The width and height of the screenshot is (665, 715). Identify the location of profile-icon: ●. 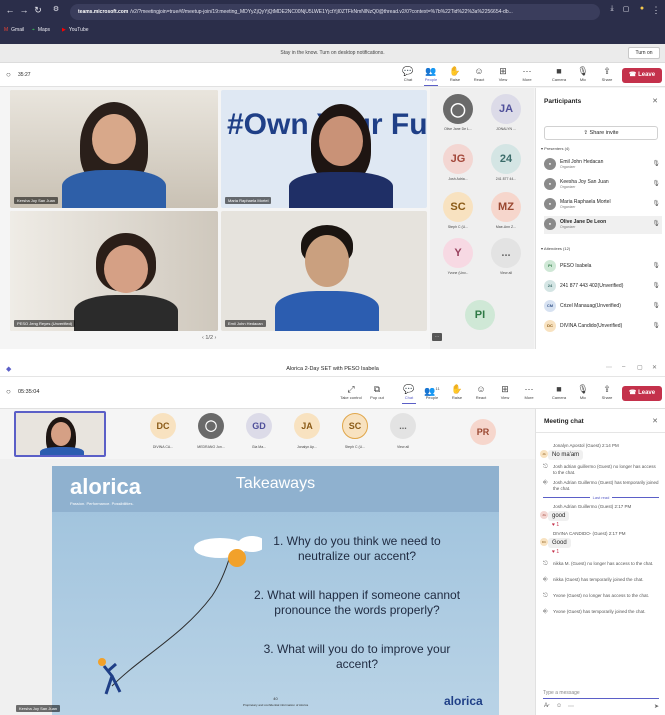
(642, 8).